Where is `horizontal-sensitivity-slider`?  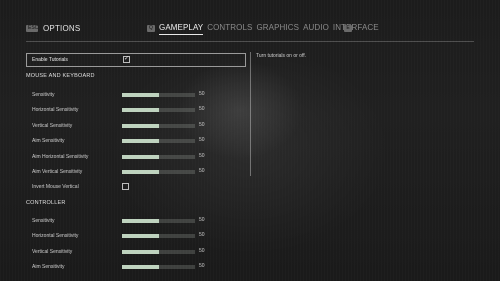
horizontal-sensitivity-slider is located at coordinates (158, 110).